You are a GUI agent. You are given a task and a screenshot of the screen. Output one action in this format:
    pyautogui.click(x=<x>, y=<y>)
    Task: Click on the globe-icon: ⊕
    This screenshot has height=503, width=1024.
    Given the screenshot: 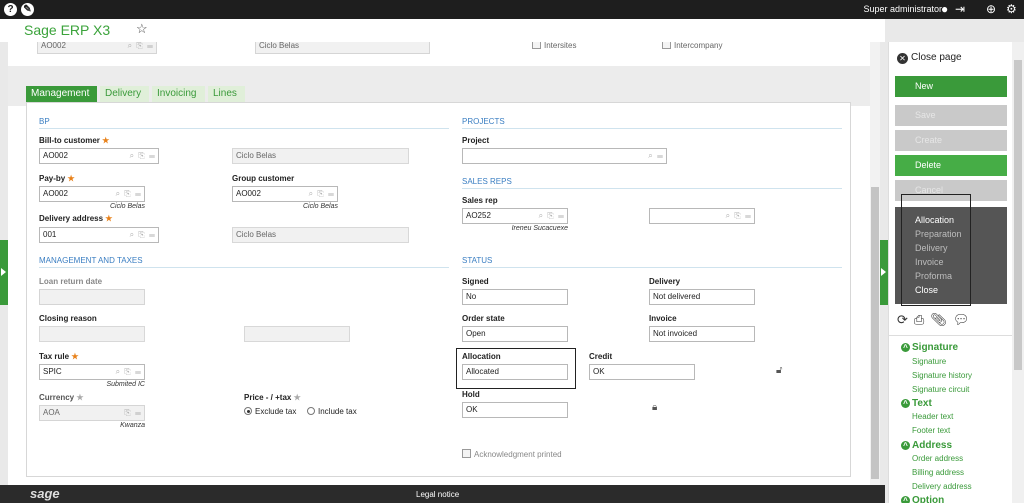 What is the action you would take?
    pyautogui.click(x=991, y=9)
    